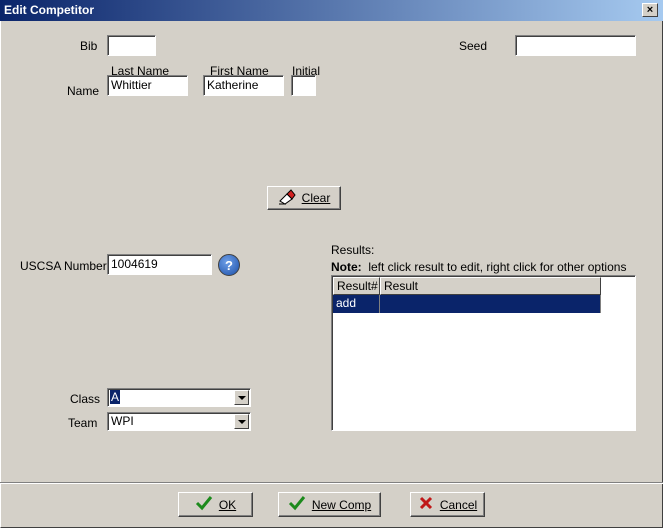 This screenshot has height=528, width=663. I want to click on team-select: WPI, so click(179, 421).